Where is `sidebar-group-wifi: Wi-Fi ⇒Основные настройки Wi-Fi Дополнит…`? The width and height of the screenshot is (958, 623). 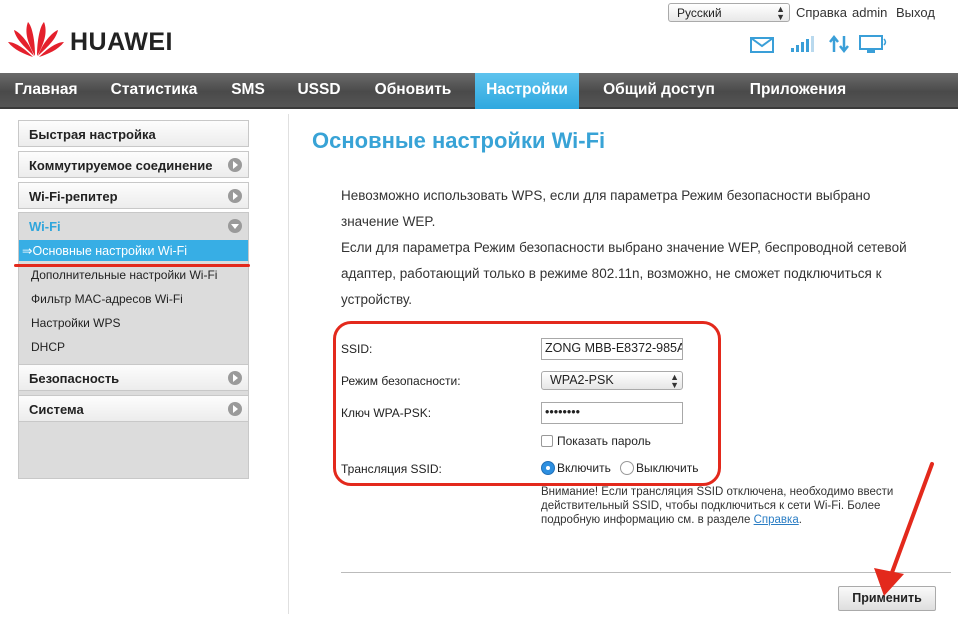 sidebar-group-wifi: Wi-Fi ⇒Основные настройки Wi-Fi Дополнит… is located at coordinates (133, 345).